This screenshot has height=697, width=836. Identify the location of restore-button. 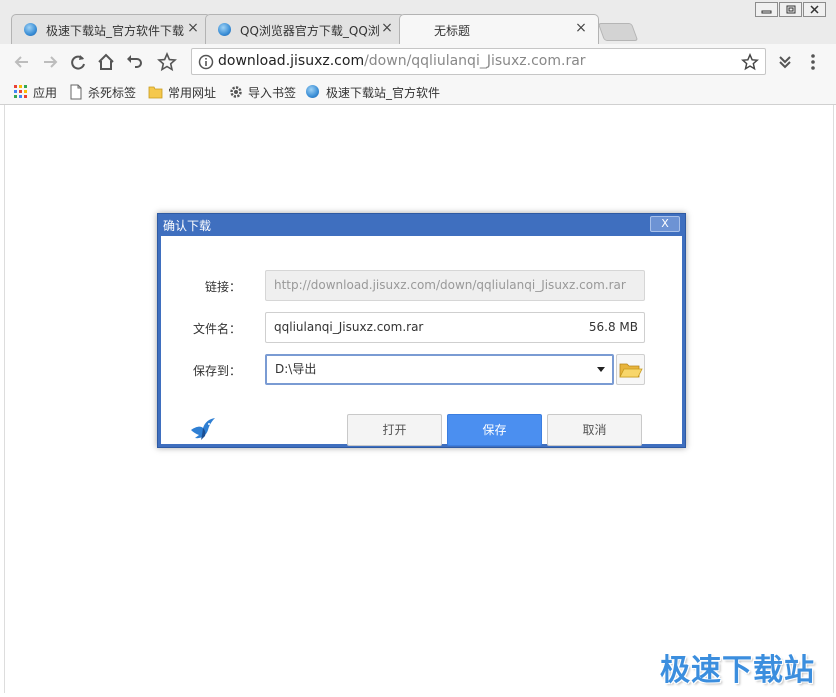
(790, 9).